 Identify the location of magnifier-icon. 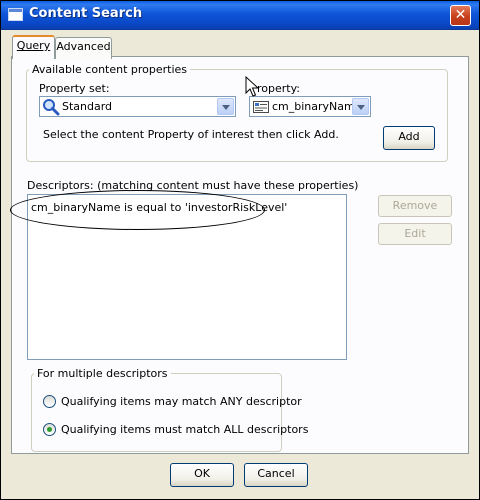
(51, 107).